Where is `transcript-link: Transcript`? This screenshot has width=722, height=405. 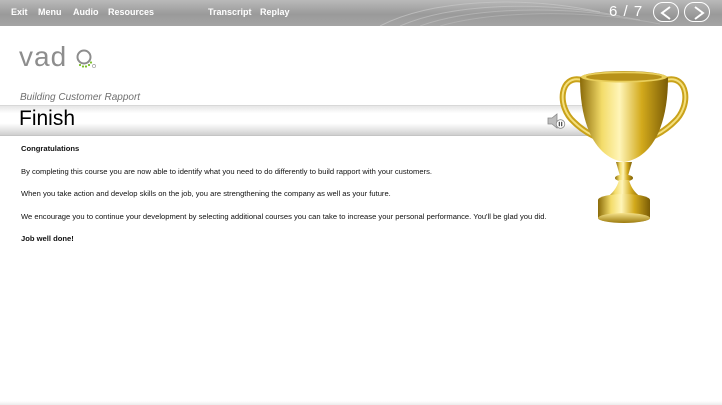
transcript-link: Transcript is located at coordinates (230, 12).